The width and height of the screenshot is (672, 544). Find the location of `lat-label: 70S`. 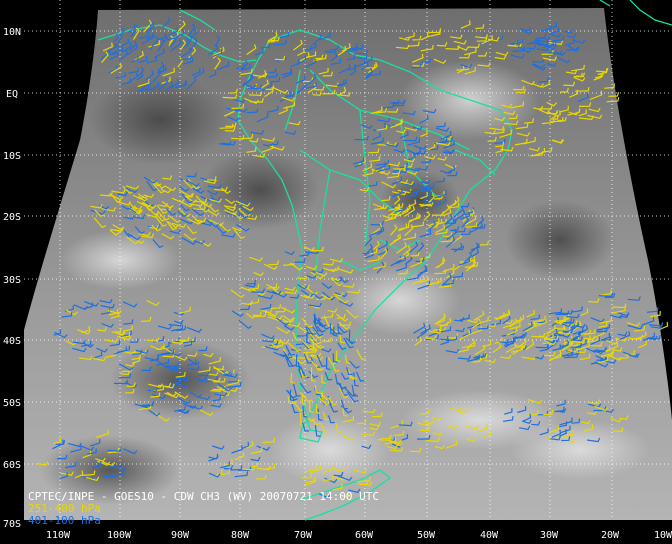

lat-label: 70S is located at coordinates (12, 524).